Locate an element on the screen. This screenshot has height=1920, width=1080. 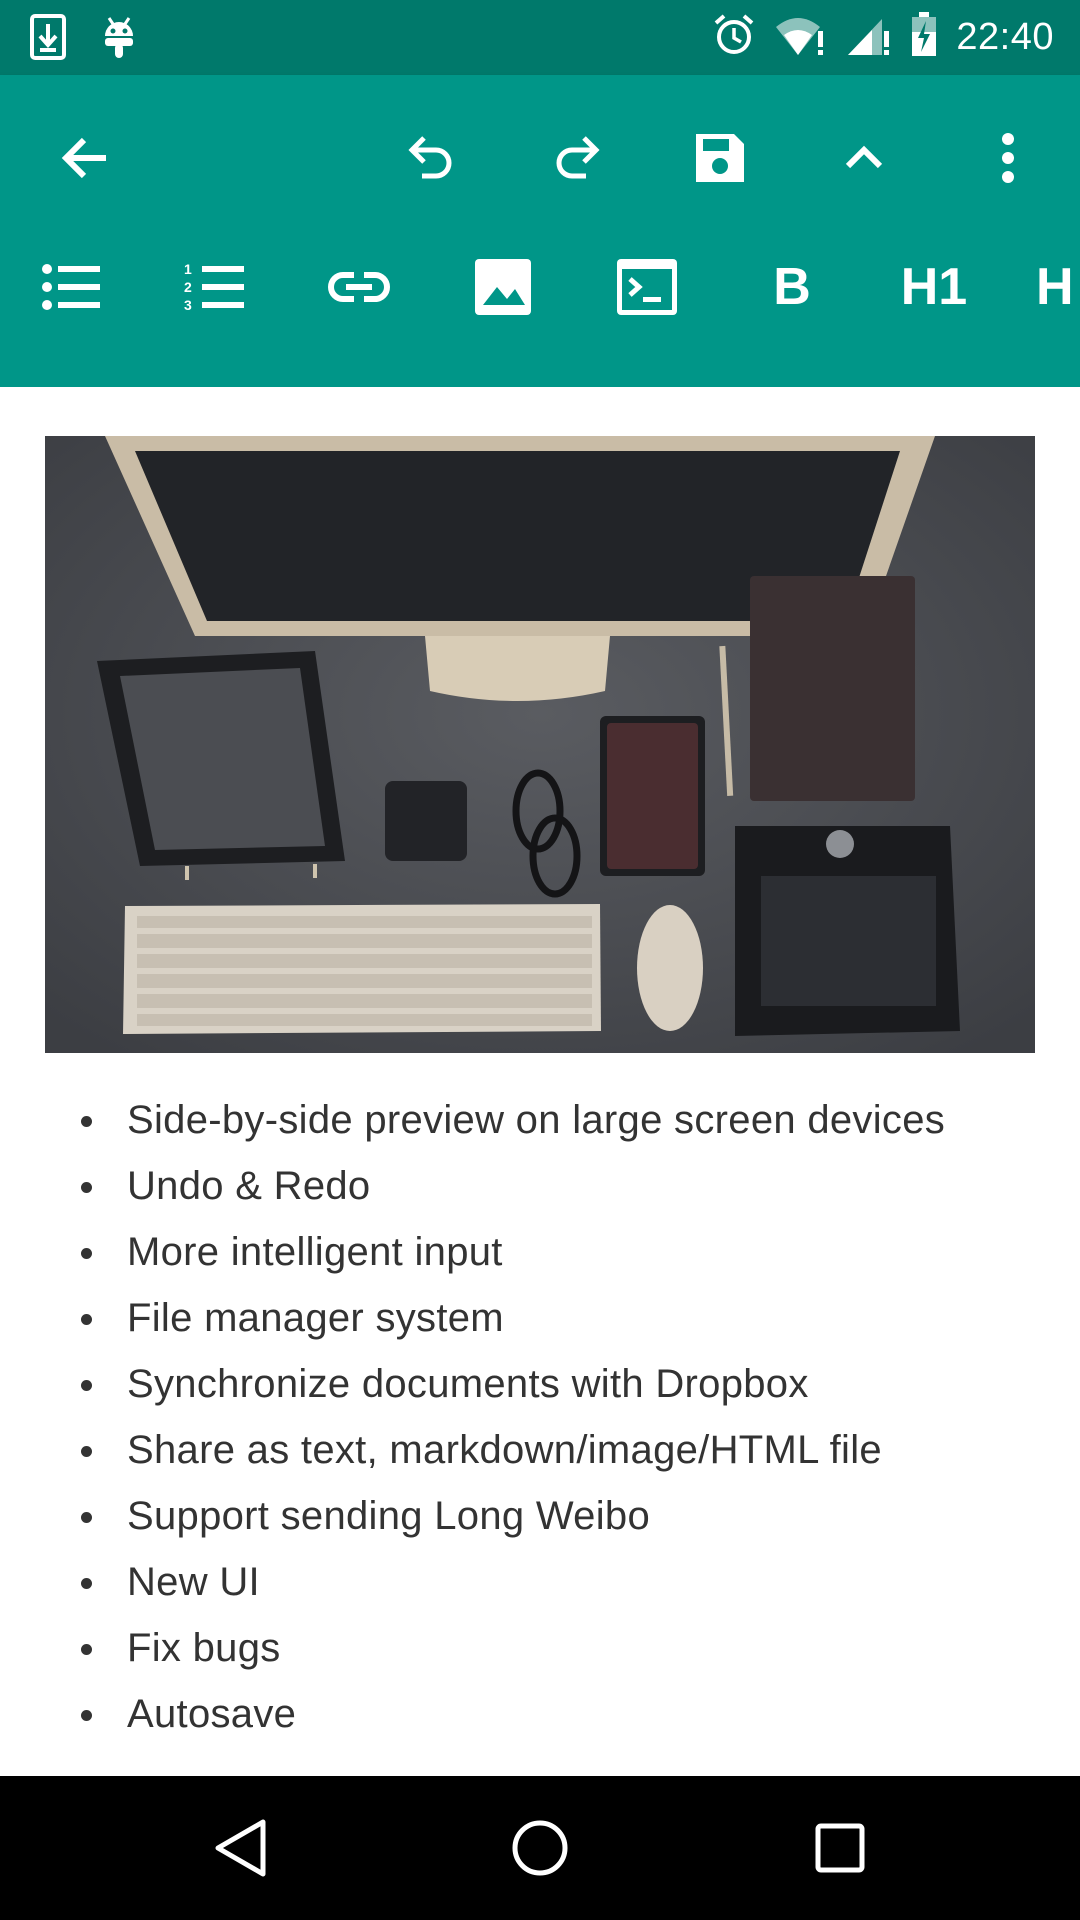
h1-button: H1 is located at coordinates (934, 287).